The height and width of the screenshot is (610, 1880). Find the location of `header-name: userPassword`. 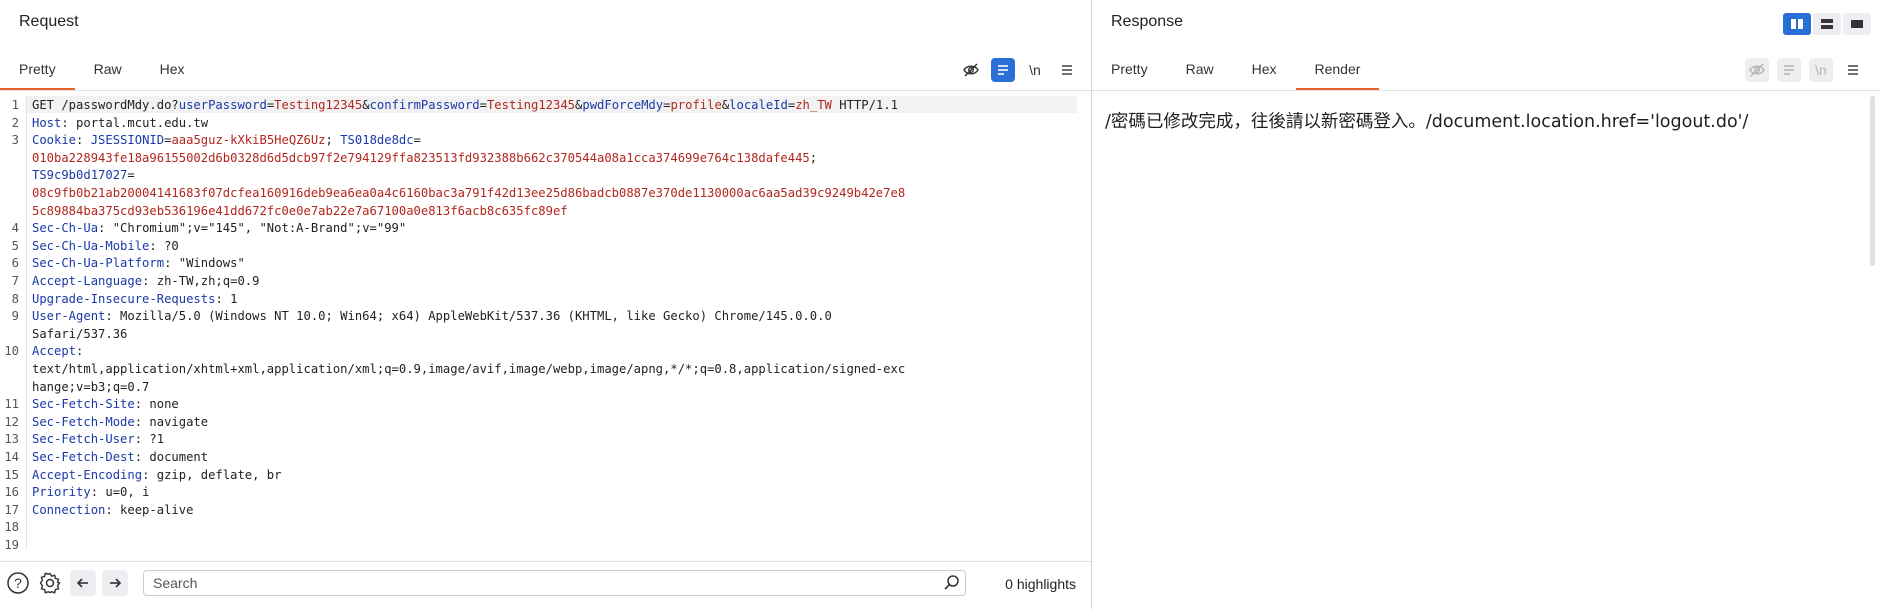

header-name: userPassword is located at coordinates (222, 105).